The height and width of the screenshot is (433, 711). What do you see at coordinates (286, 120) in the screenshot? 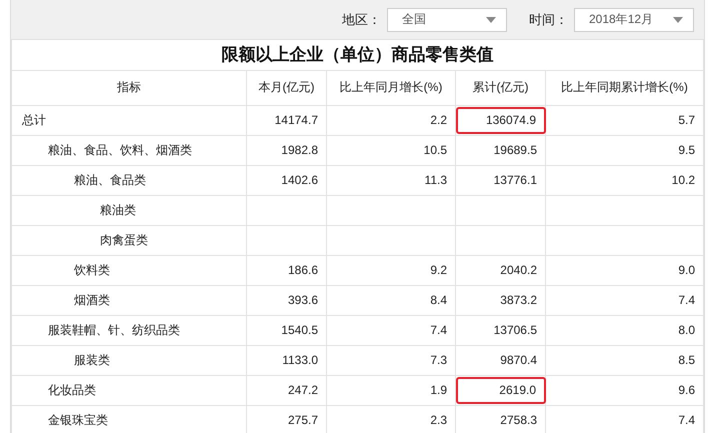
I see `table-cell: 14174.7` at bounding box center [286, 120].